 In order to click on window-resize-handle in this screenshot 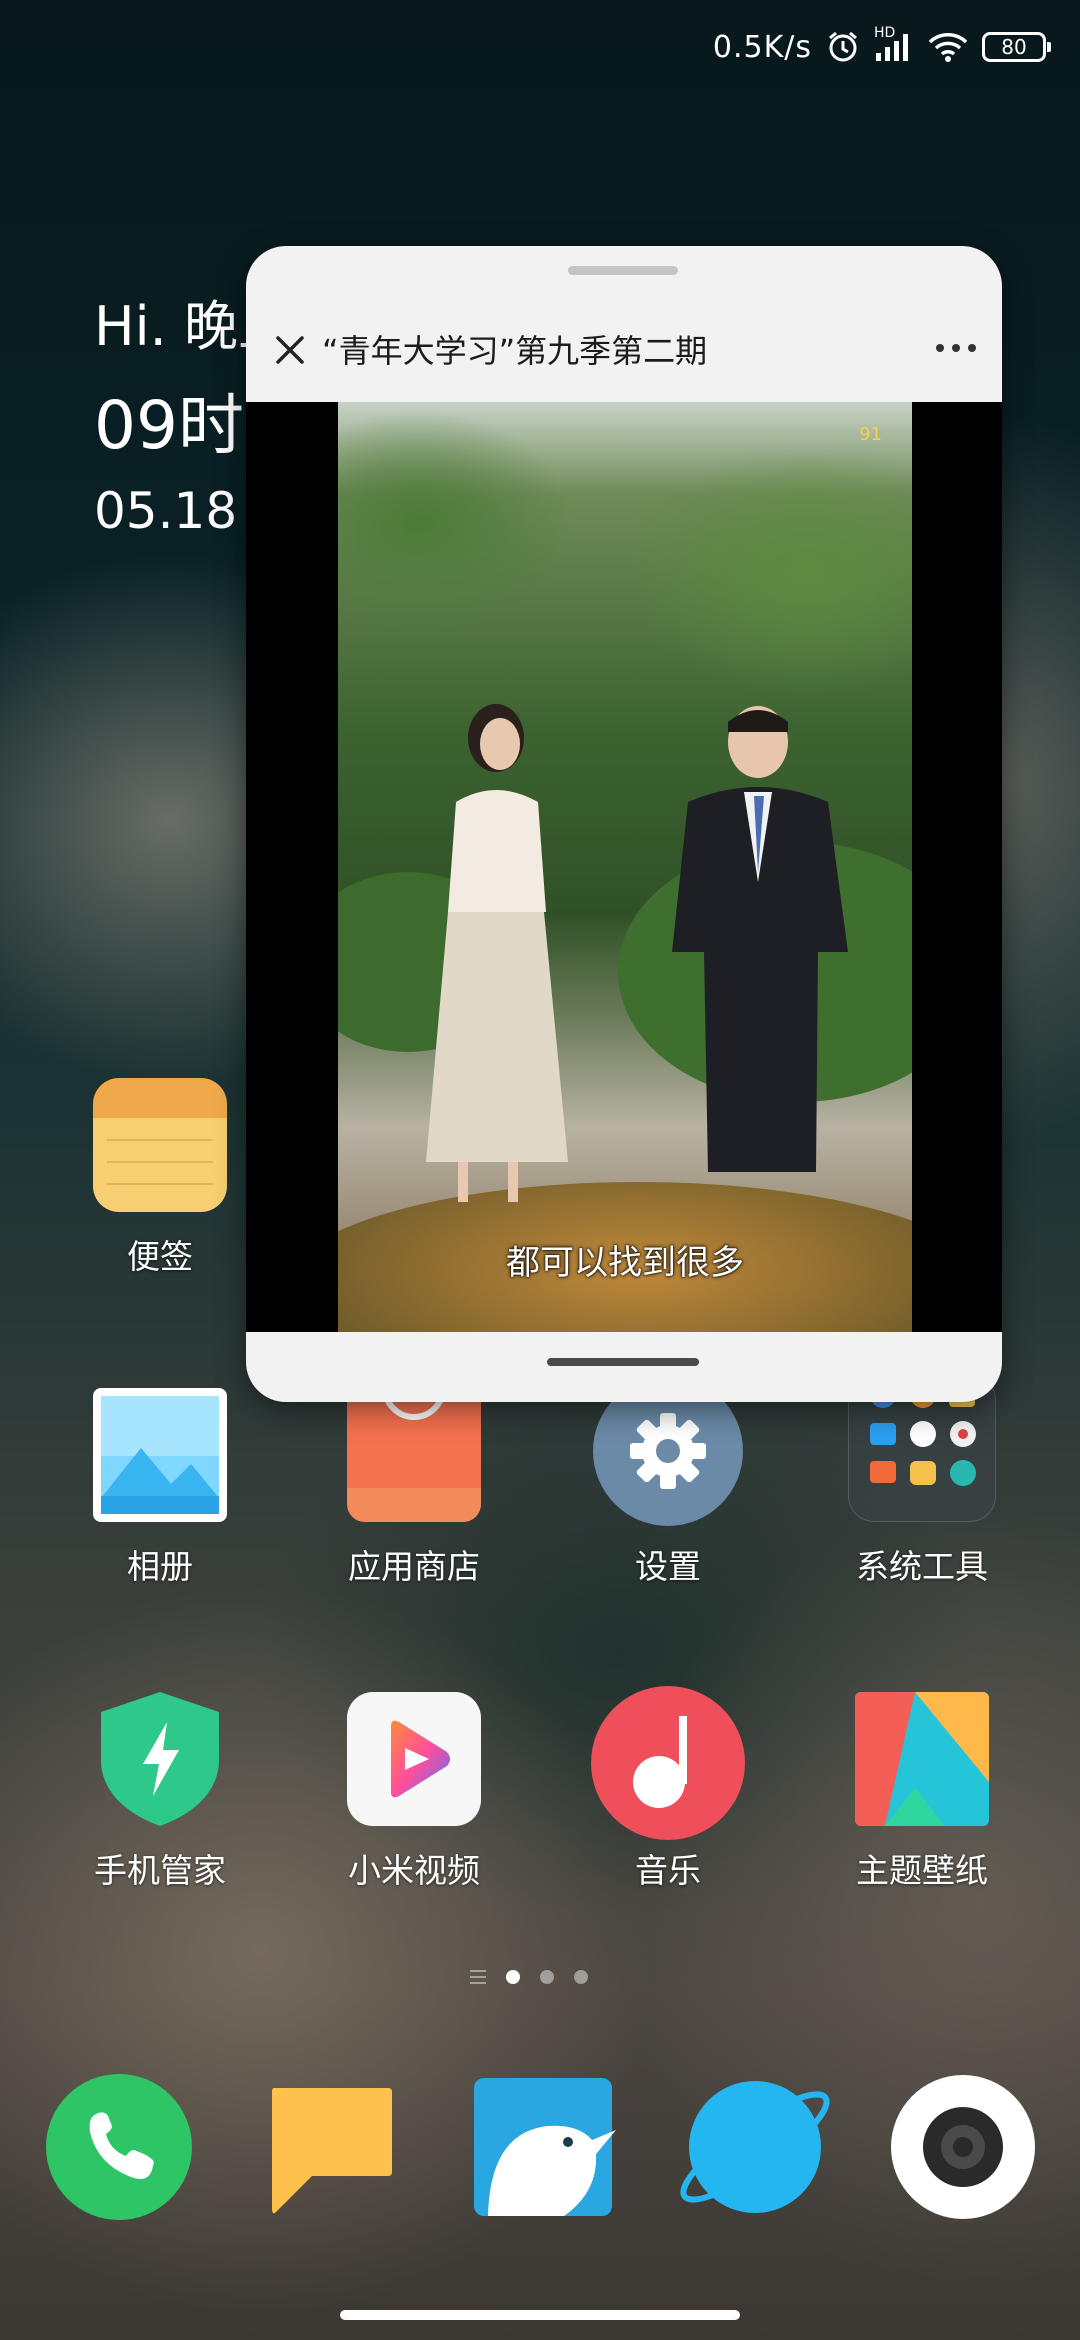, I will do `click(623, 1362)`.